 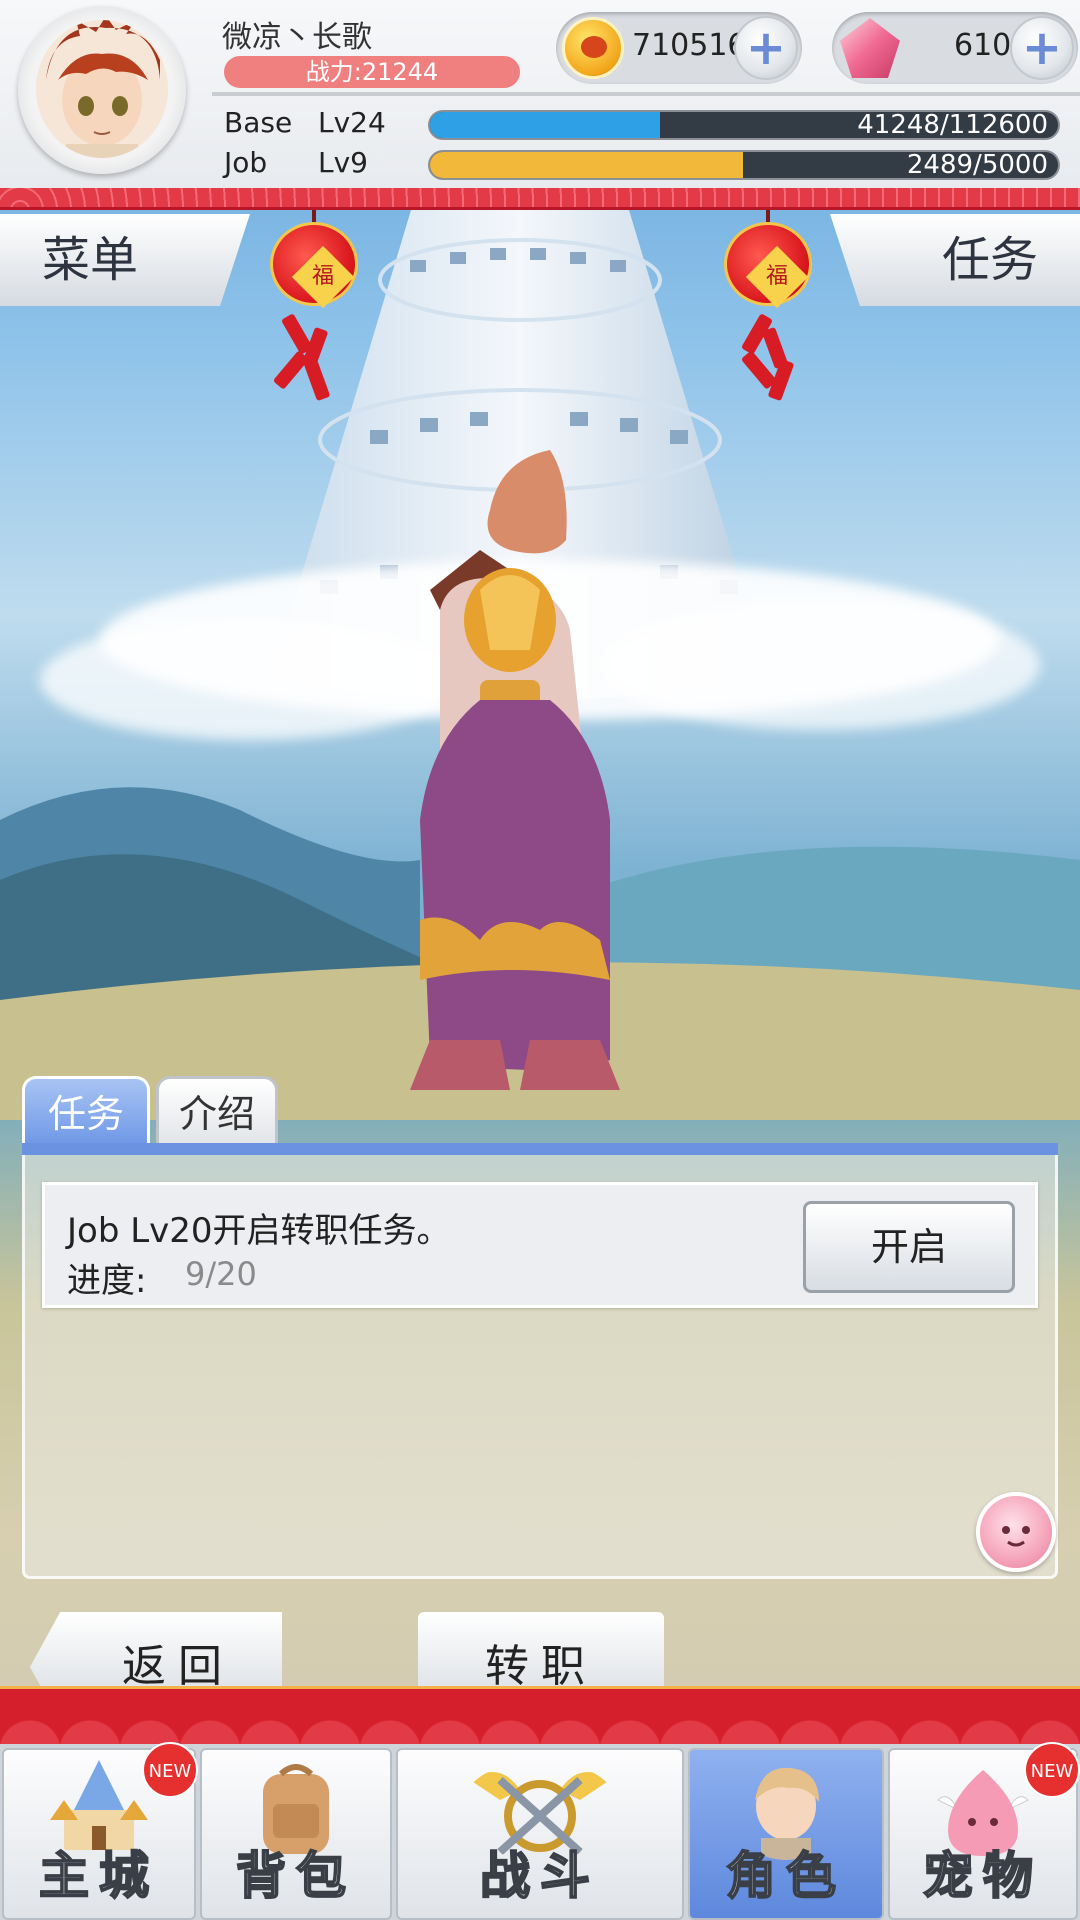 What do you see at coordinates (545, 125) in the screenshot?
I see `base-exp-fill` at bounding box center [545, 125].